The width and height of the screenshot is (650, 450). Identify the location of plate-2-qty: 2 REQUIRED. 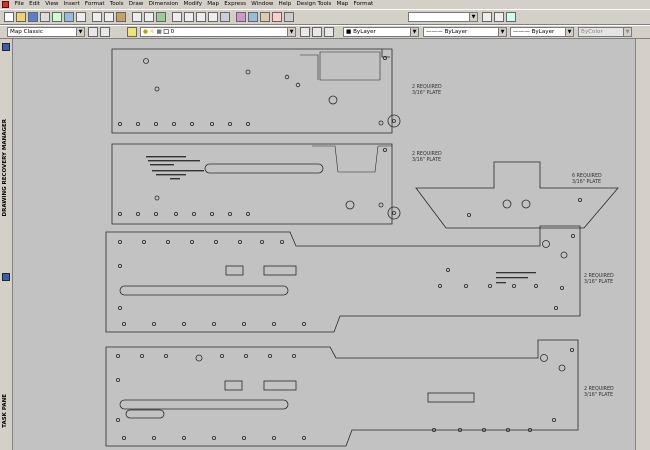
(427, 154).